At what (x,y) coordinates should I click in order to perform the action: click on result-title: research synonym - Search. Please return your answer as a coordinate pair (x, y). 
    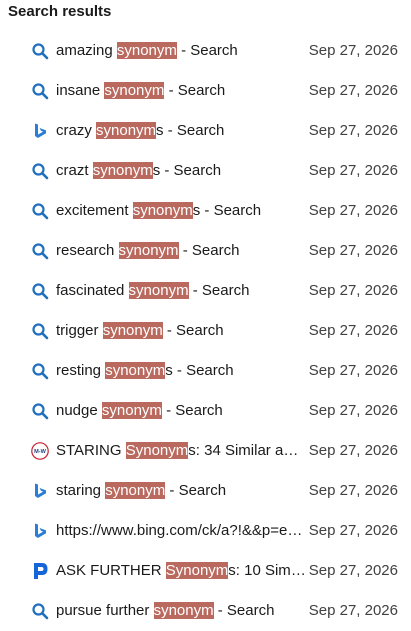
    Looking at the image, I should click on (181, 251).